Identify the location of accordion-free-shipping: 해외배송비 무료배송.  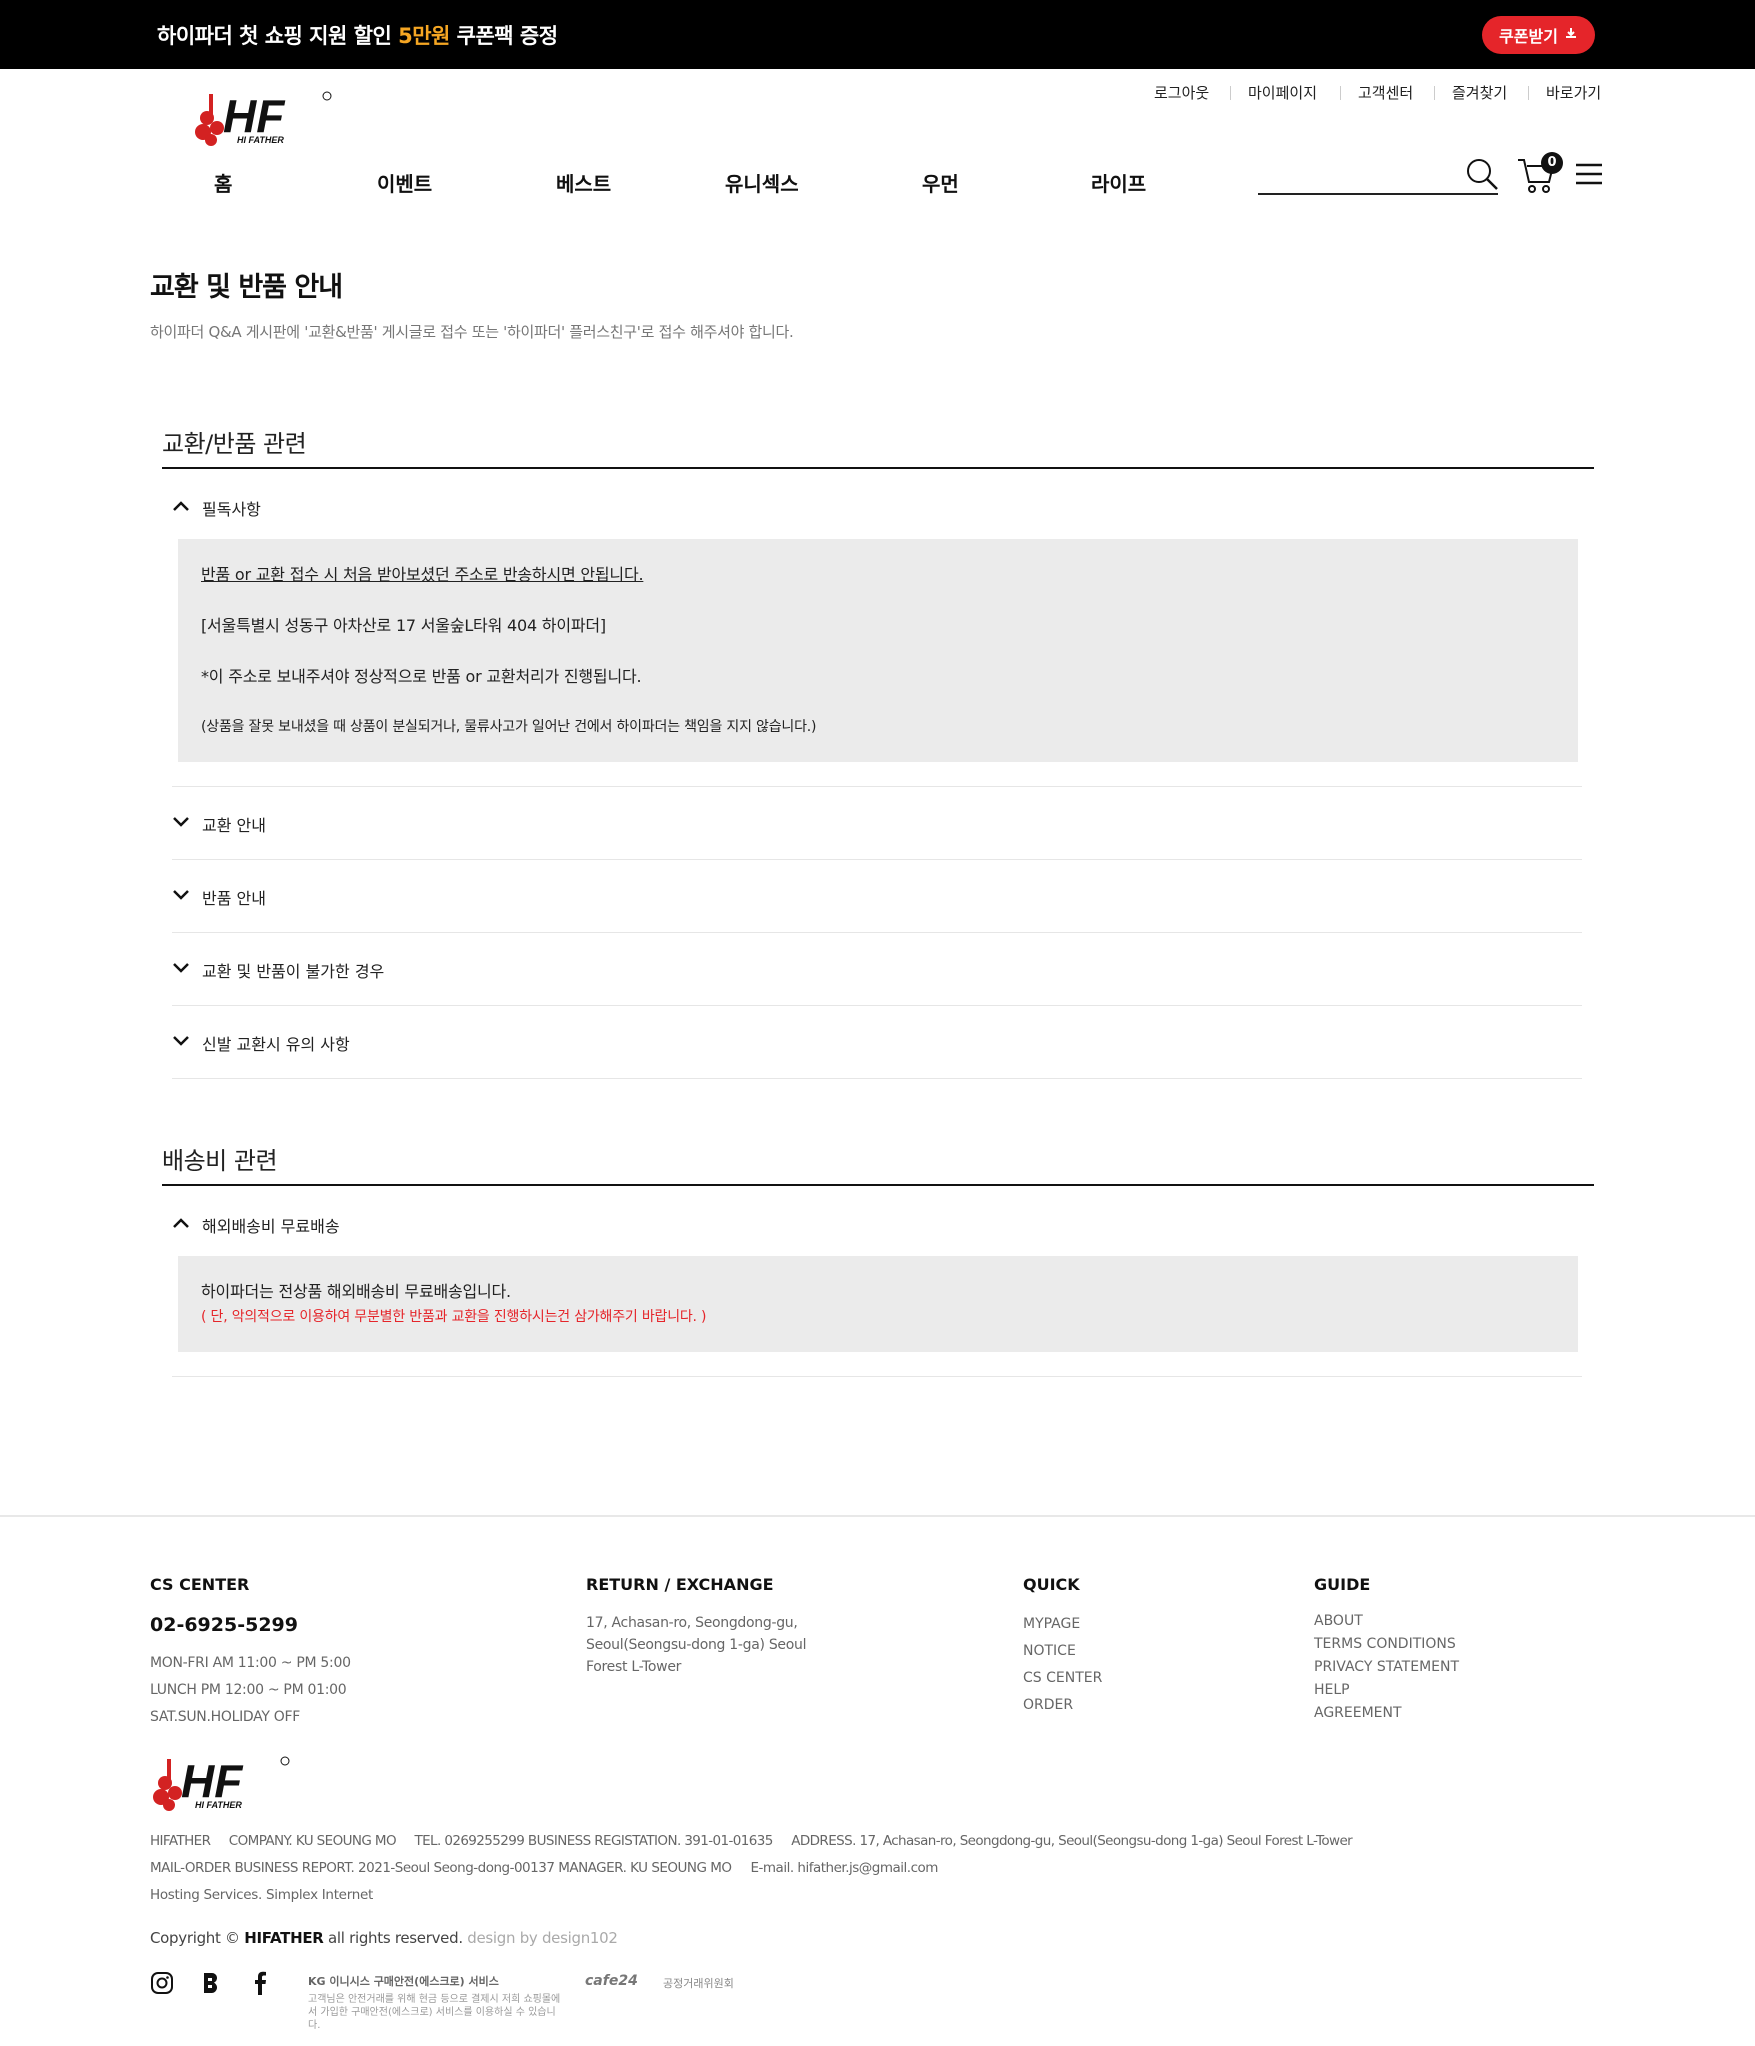
(256, 1225).